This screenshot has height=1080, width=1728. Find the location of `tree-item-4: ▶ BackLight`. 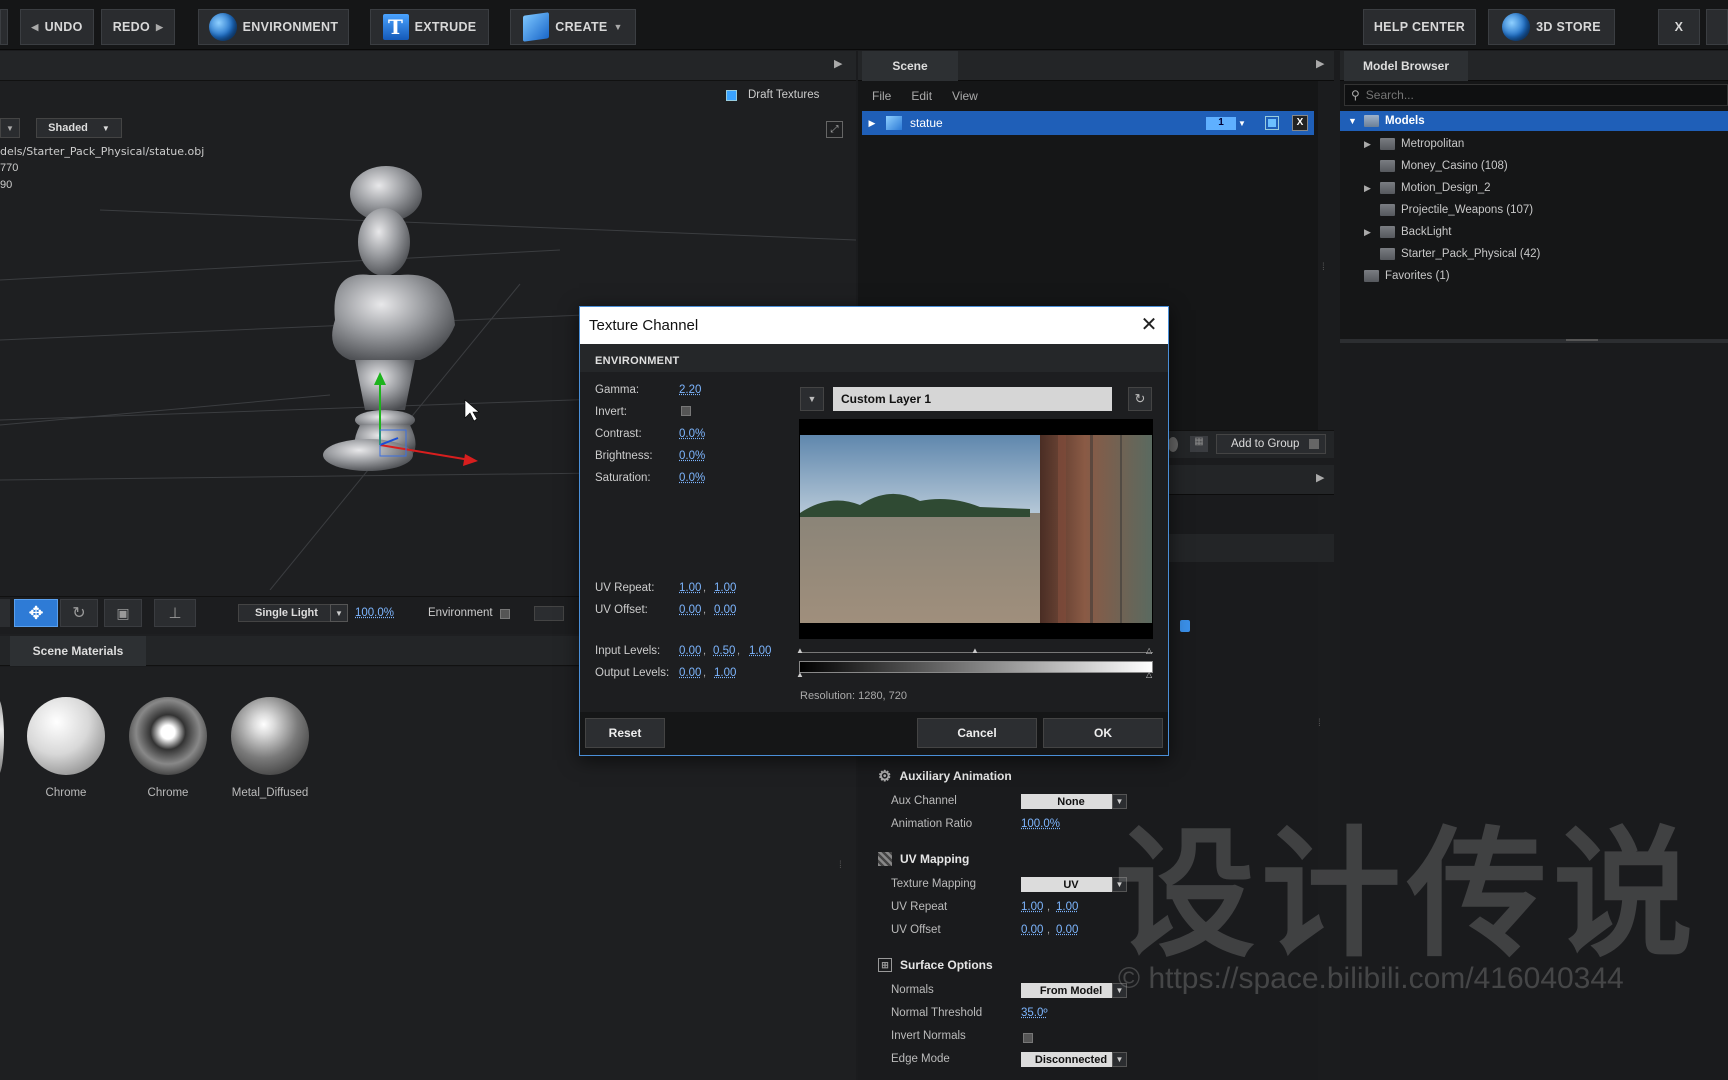

tree-item-4: ▶ BackLight is located at coordinates (1408, 232).